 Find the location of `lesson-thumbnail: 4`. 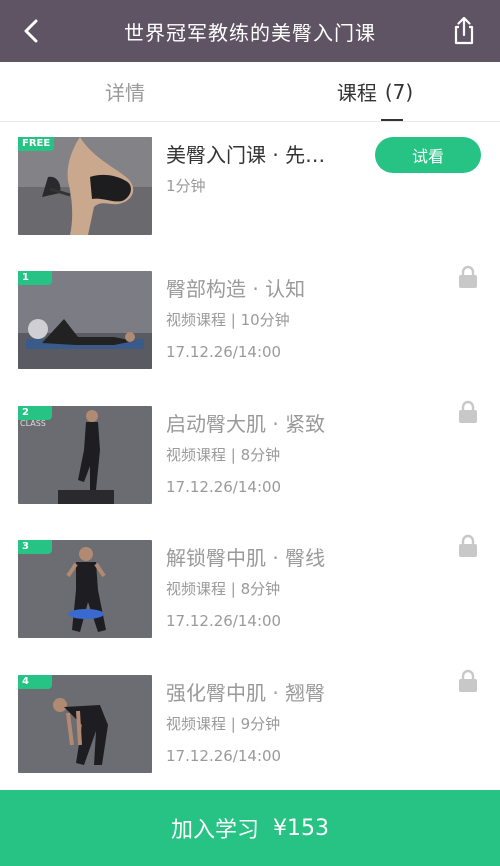

lesson-thumbnail: 4 is located at coordinates (85, 724).